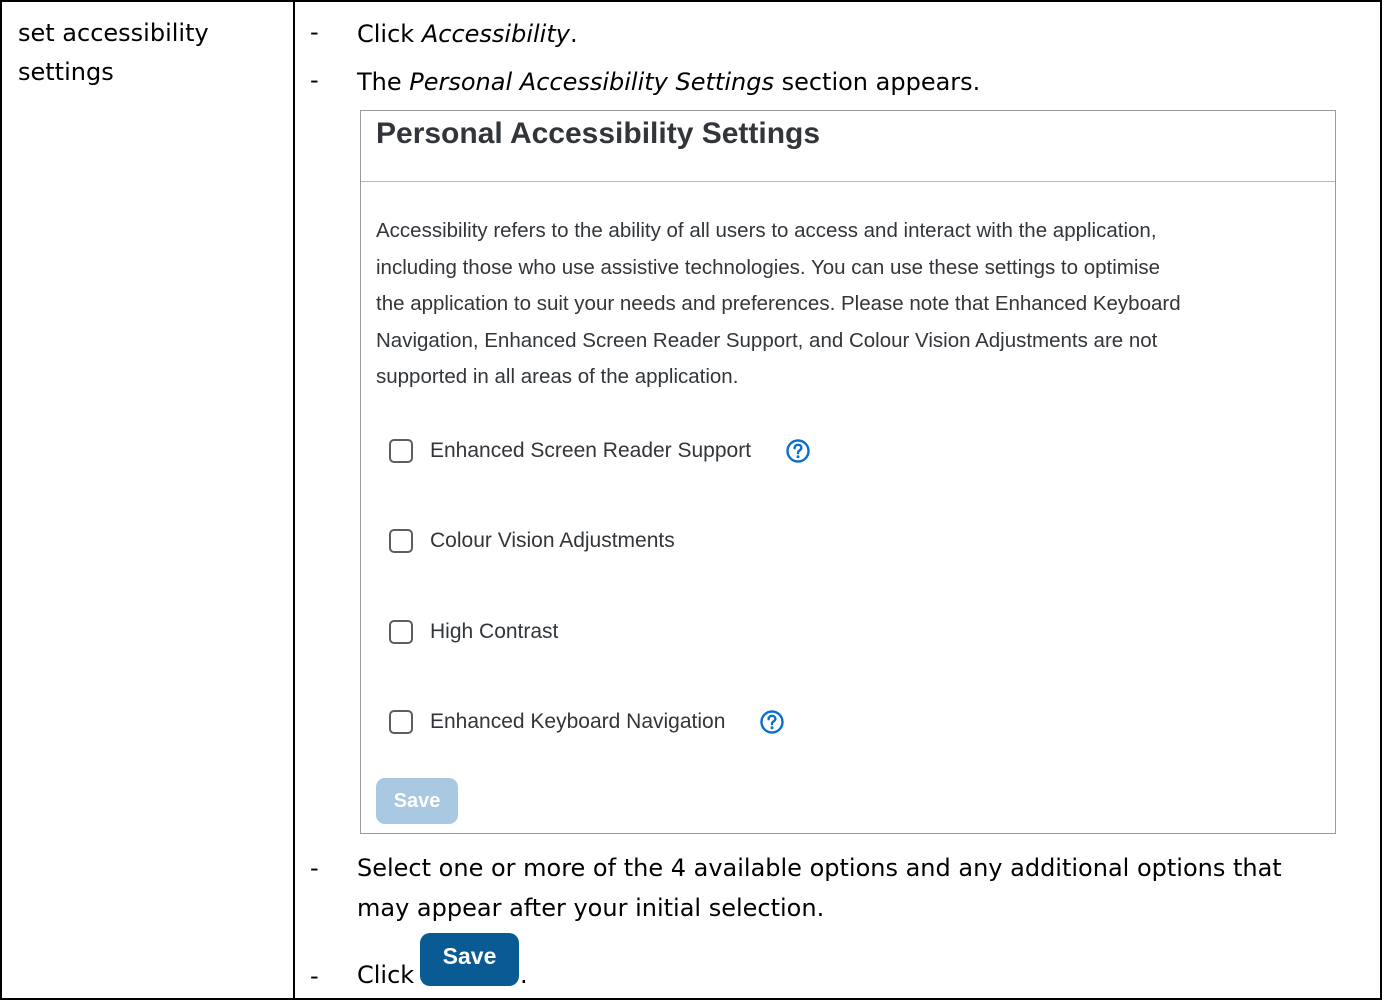 The image size is (1384, 1000). I want to click on save-button: Save, so click(469, 959).